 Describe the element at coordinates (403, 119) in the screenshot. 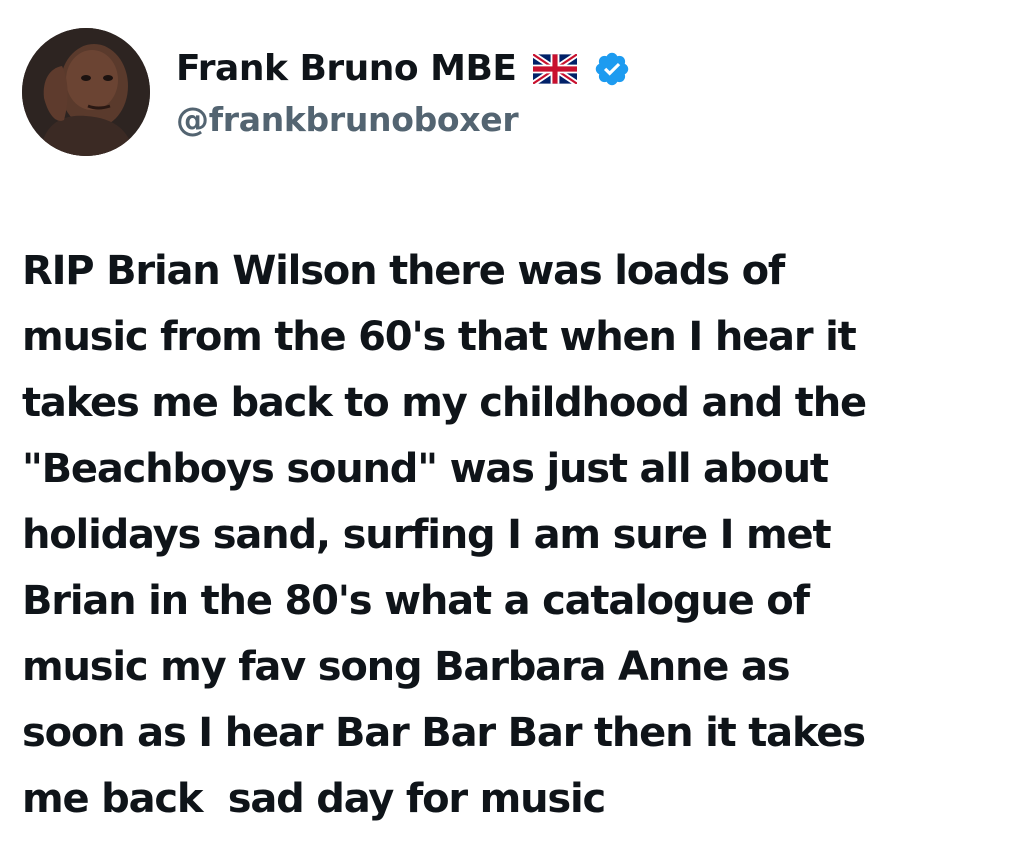

I see `author-handle: @frankbrunoboxer` at that location.